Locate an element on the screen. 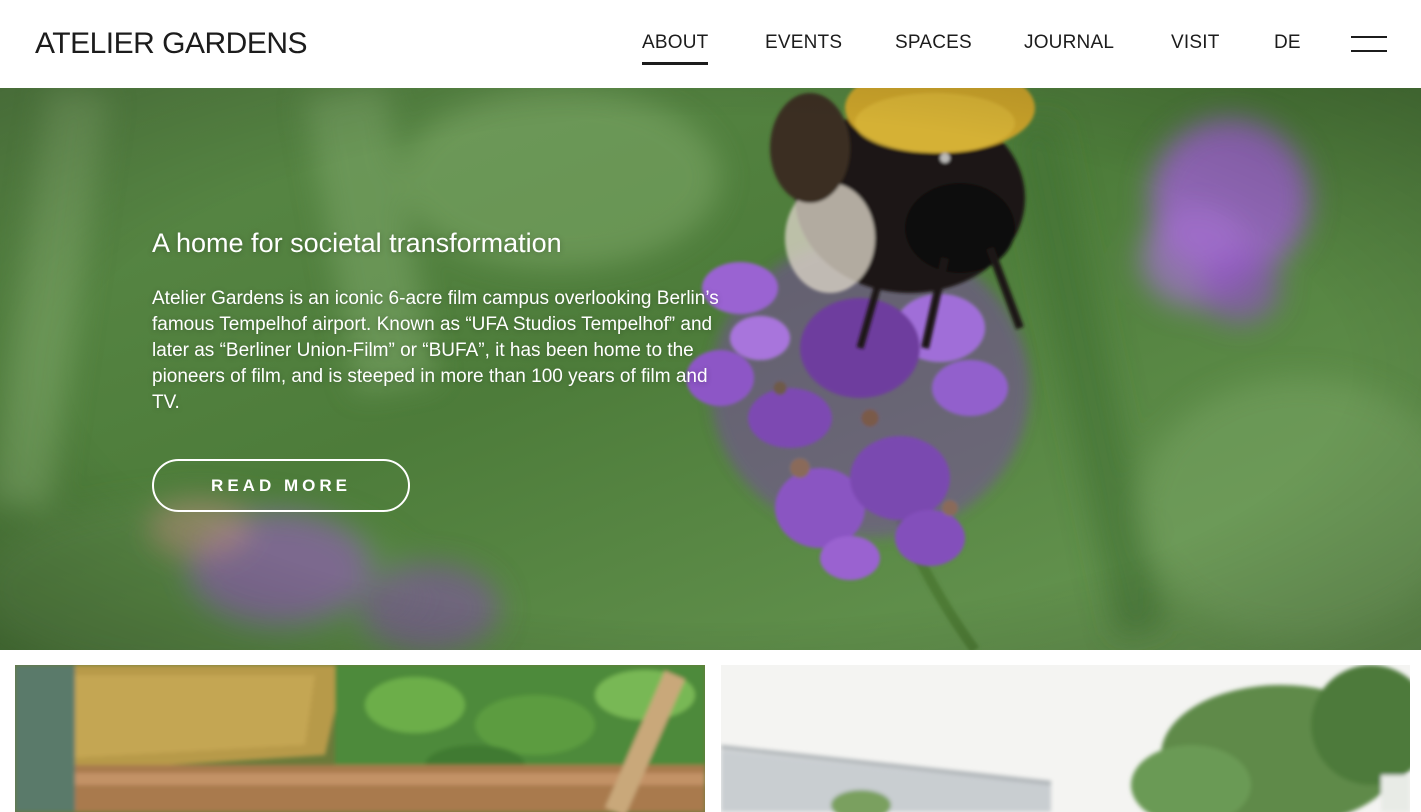 The height and width of the screenshot is (812, 1421). nav-item-spaces: SPACES is located at coordinates (933, 43).